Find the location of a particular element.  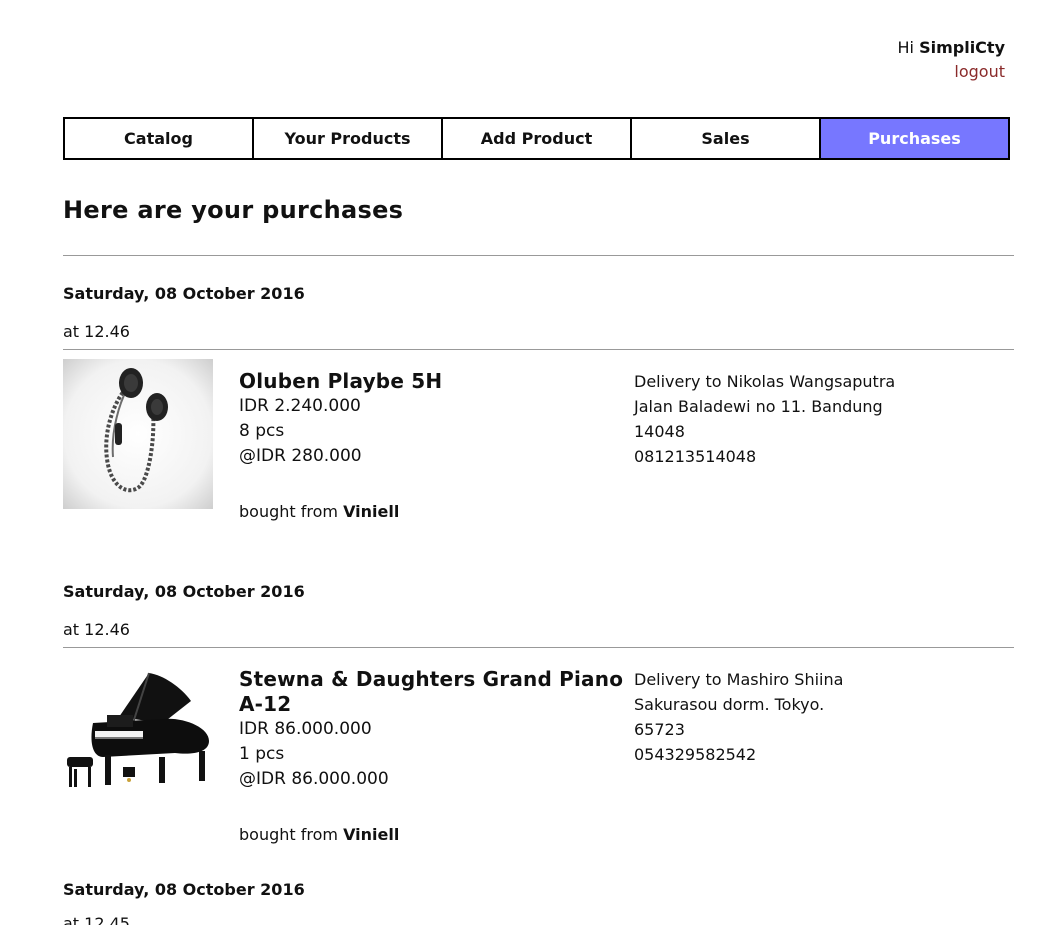

product-name: Oluben Playbe 5H is located at coordinates (341, 381).